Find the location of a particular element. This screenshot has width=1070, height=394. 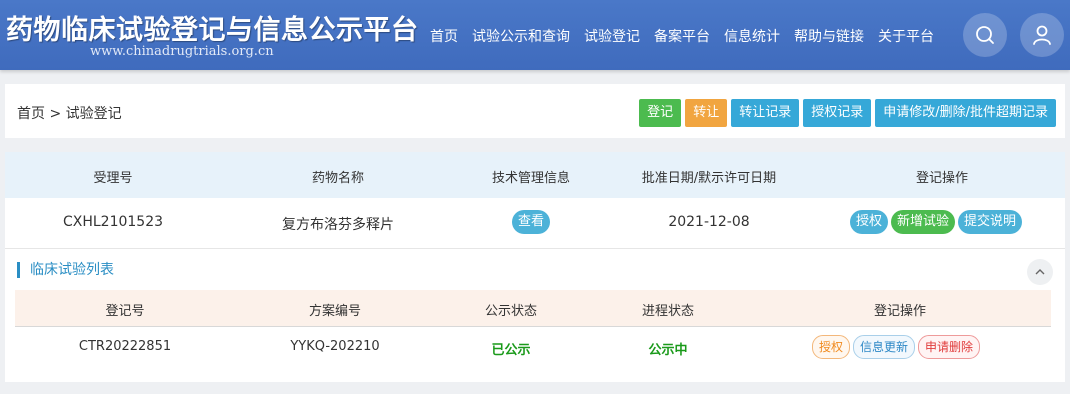

view-cell: 查看 is located at coordinates (531, 222).